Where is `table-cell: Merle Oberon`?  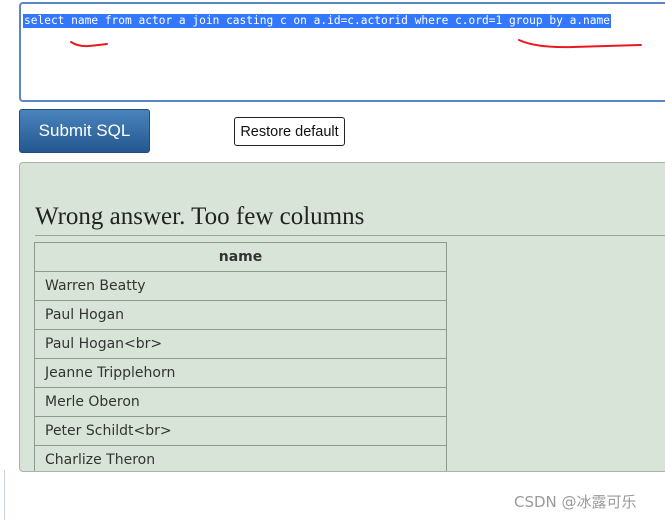
table-cell: Merle Oberon is located at coordinates (240, 402).